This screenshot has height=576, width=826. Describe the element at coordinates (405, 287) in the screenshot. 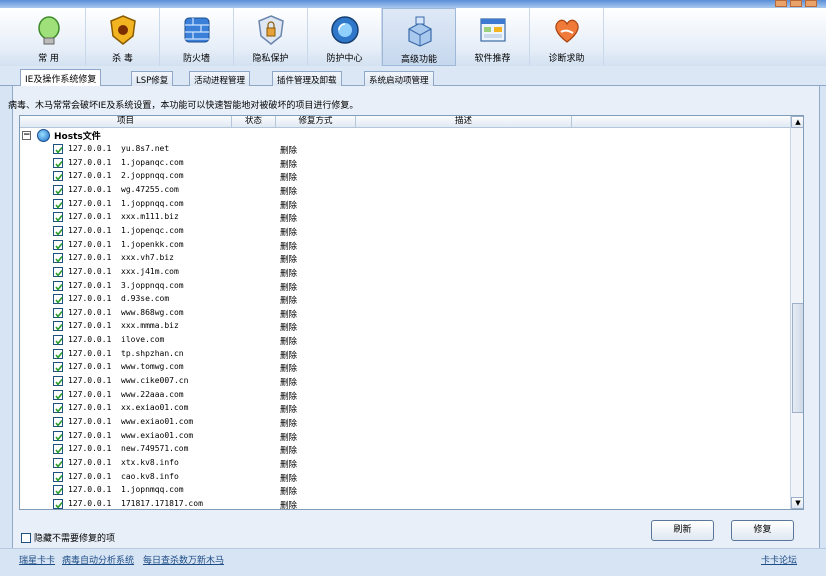

I see `table-row: 127.0.0.1 3.joppnqq.com 删除` at that location.